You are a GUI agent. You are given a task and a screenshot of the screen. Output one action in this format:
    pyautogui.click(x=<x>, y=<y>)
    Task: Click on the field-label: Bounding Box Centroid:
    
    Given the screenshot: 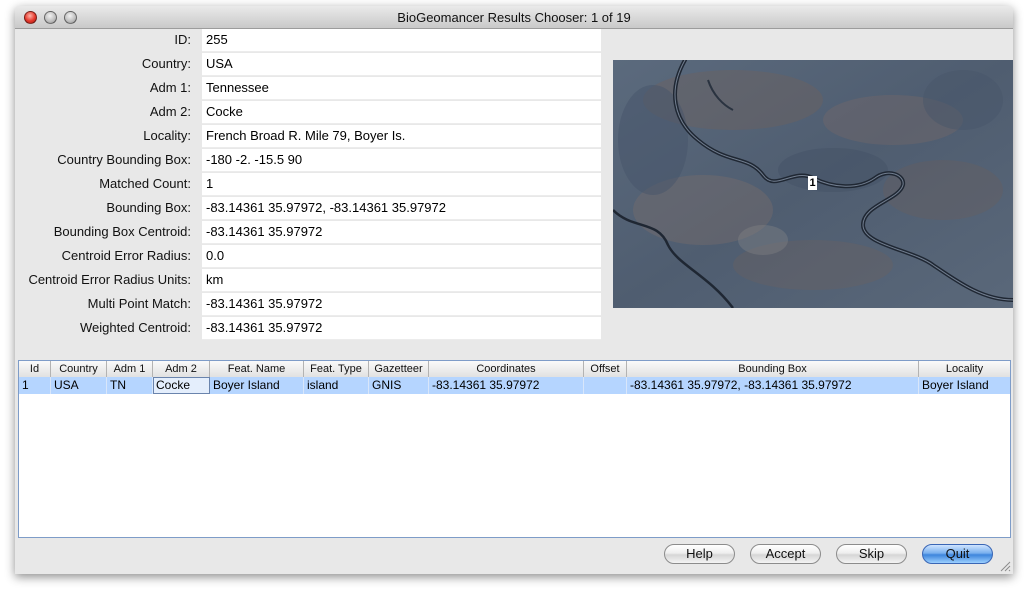 What is the action you would take?
    pyautogui.click(x=122, y=231)
    